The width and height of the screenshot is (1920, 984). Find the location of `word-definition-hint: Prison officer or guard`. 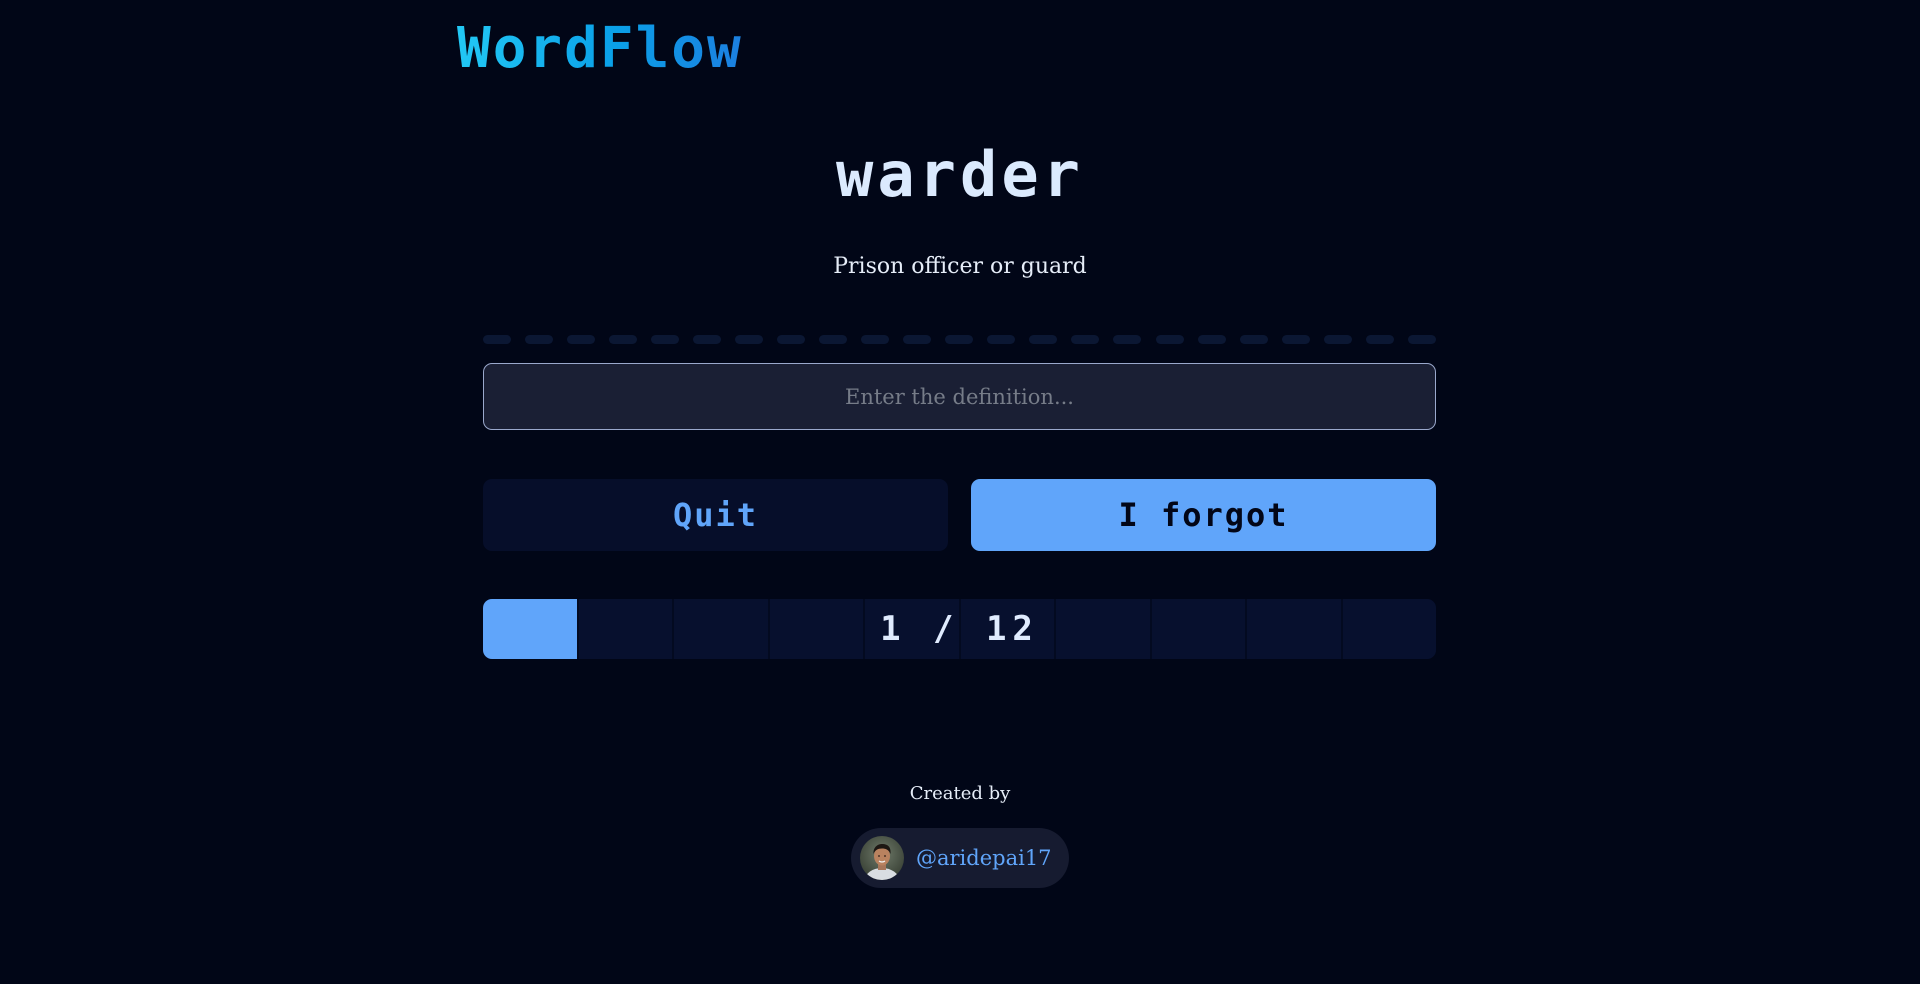

word-definition-hint: Prison officer or guard is located at coordinates (960, 266).